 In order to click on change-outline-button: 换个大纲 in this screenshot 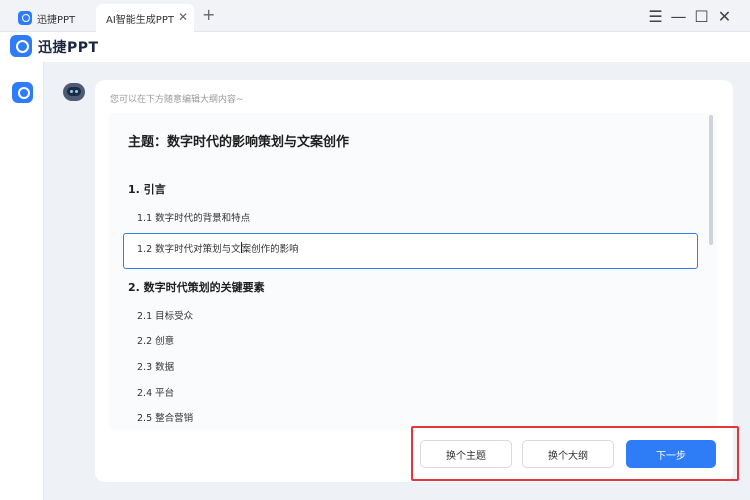, I will do `click(568, 454)`.